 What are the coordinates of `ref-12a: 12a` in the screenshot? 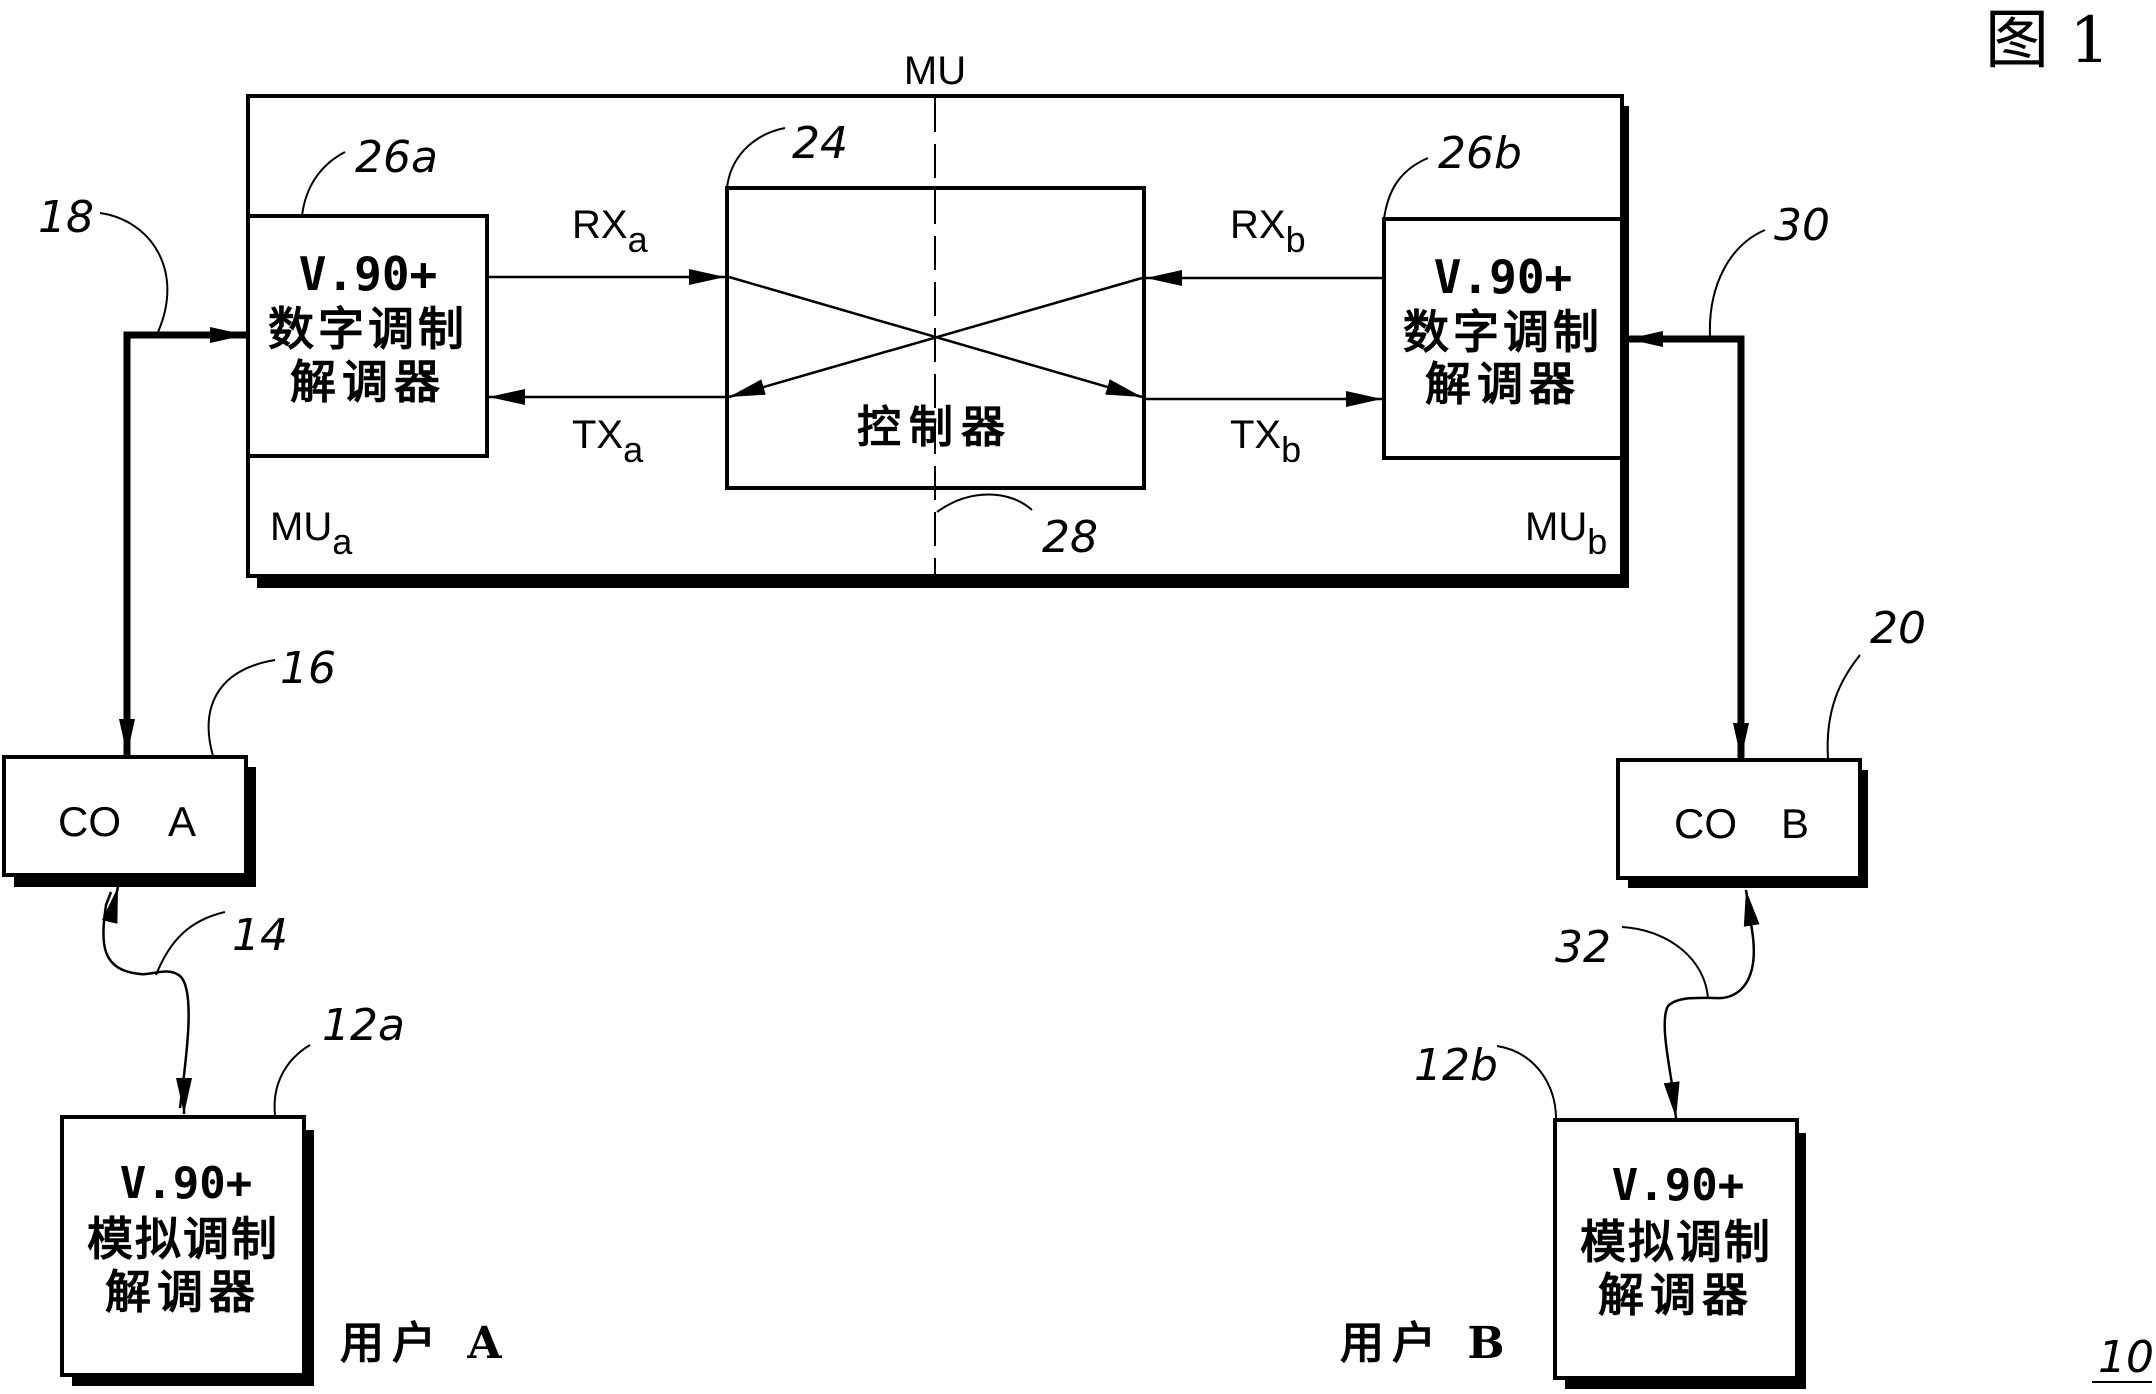 It's located at (363, 1025).